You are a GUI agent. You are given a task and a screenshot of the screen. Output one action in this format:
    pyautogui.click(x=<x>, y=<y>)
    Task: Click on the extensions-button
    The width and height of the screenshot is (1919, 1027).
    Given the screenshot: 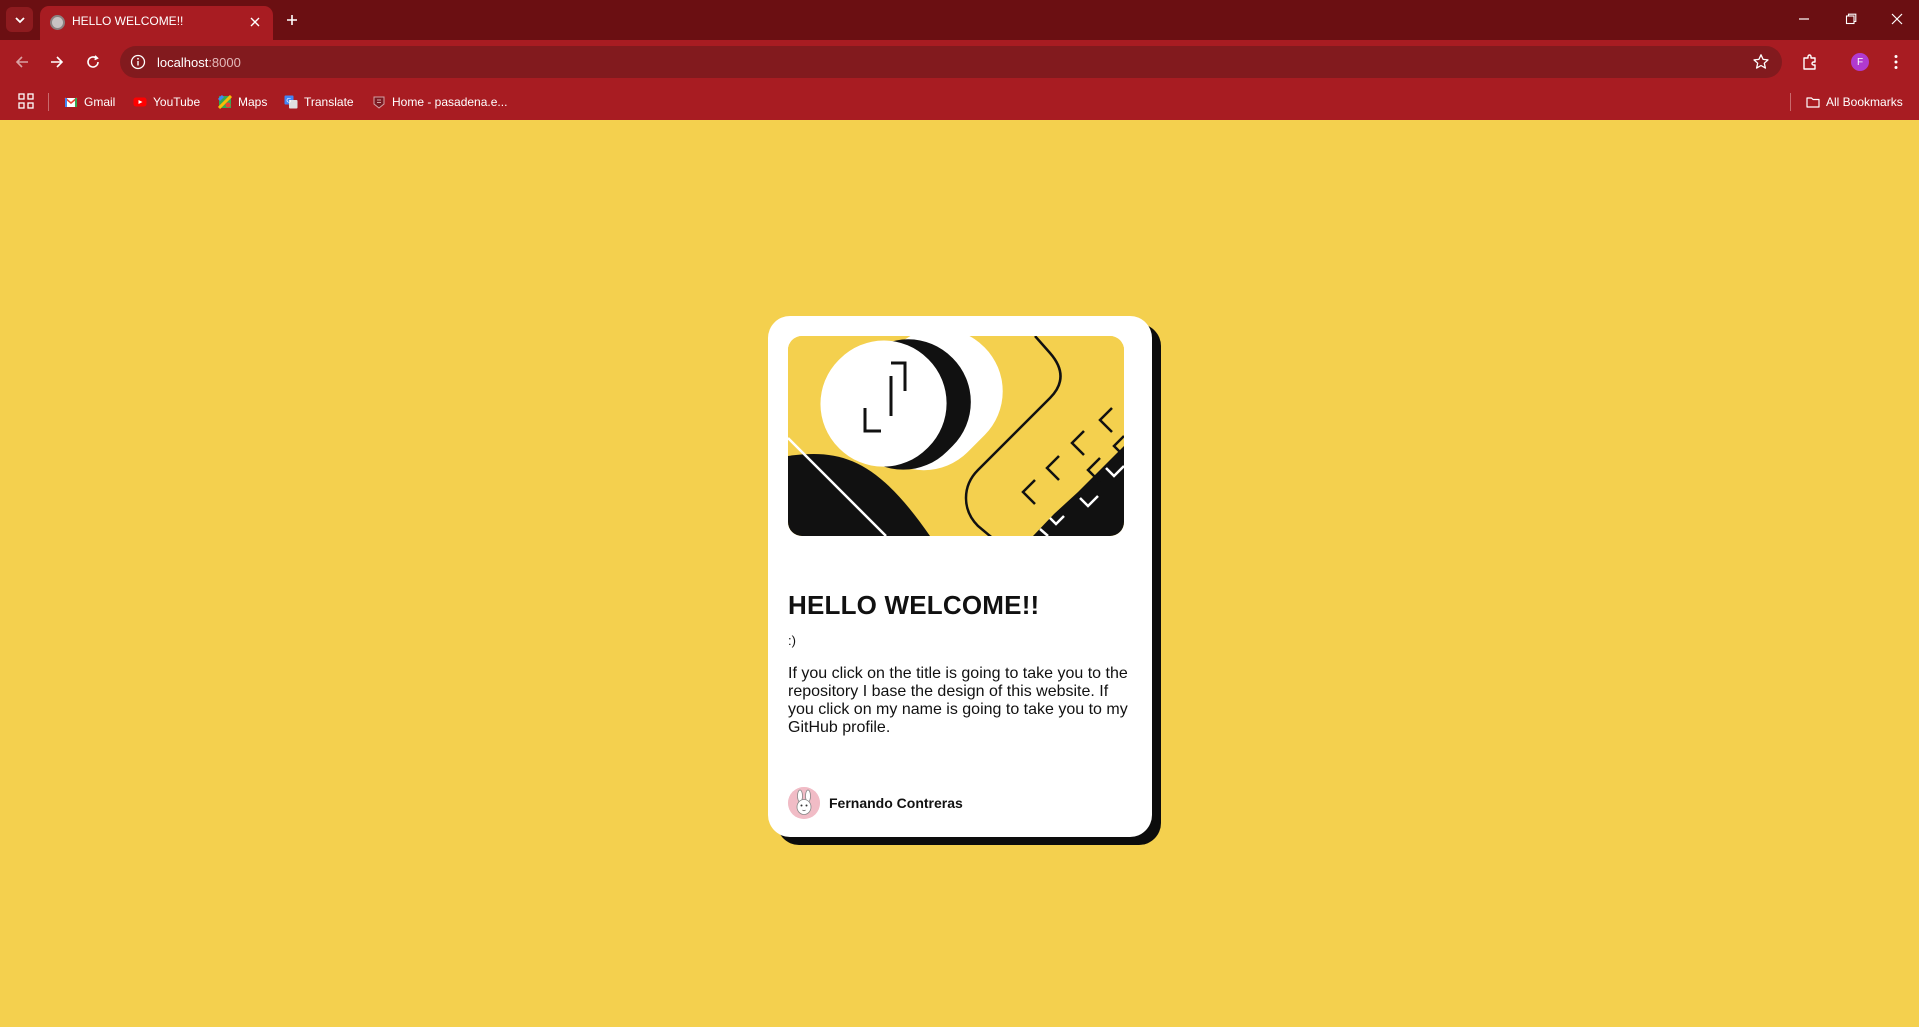 What is the action you would take?
    pyautogui.click(x=1810, y=62)
    